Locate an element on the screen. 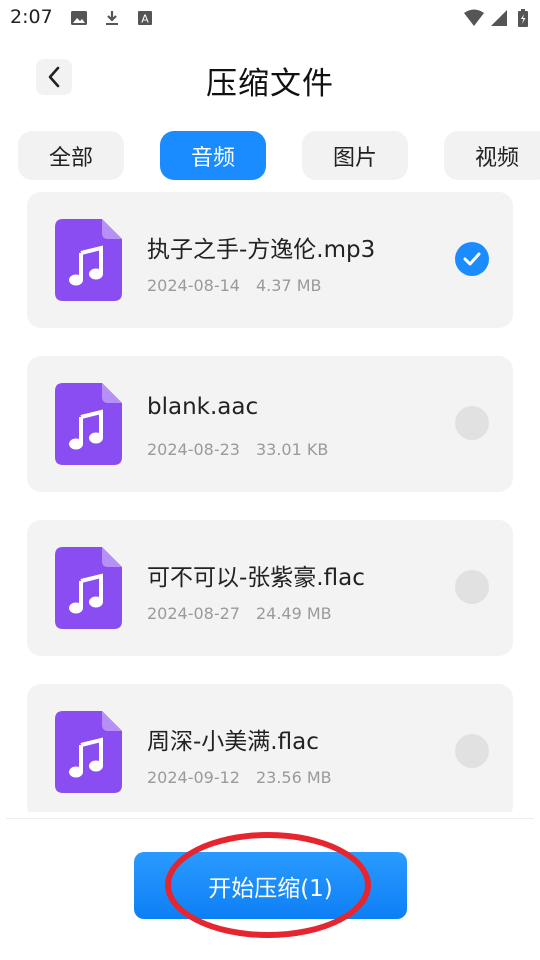  file-meta: 2024-08-27 24.49 MB is located at coordinates (239, 613).